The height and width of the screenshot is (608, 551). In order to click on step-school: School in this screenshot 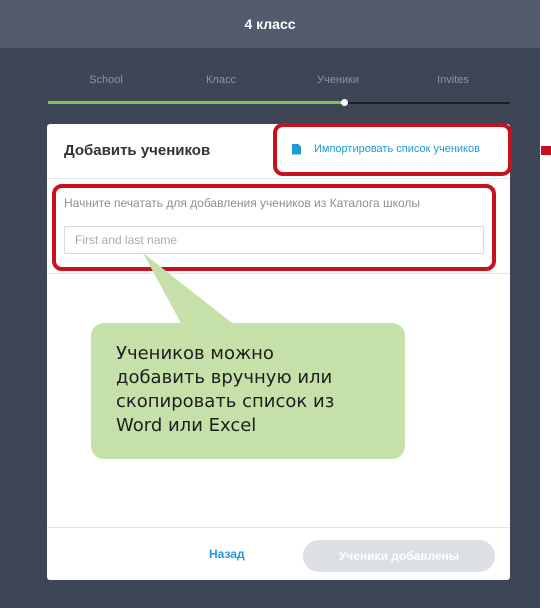, I will do `click(106, 80)`.